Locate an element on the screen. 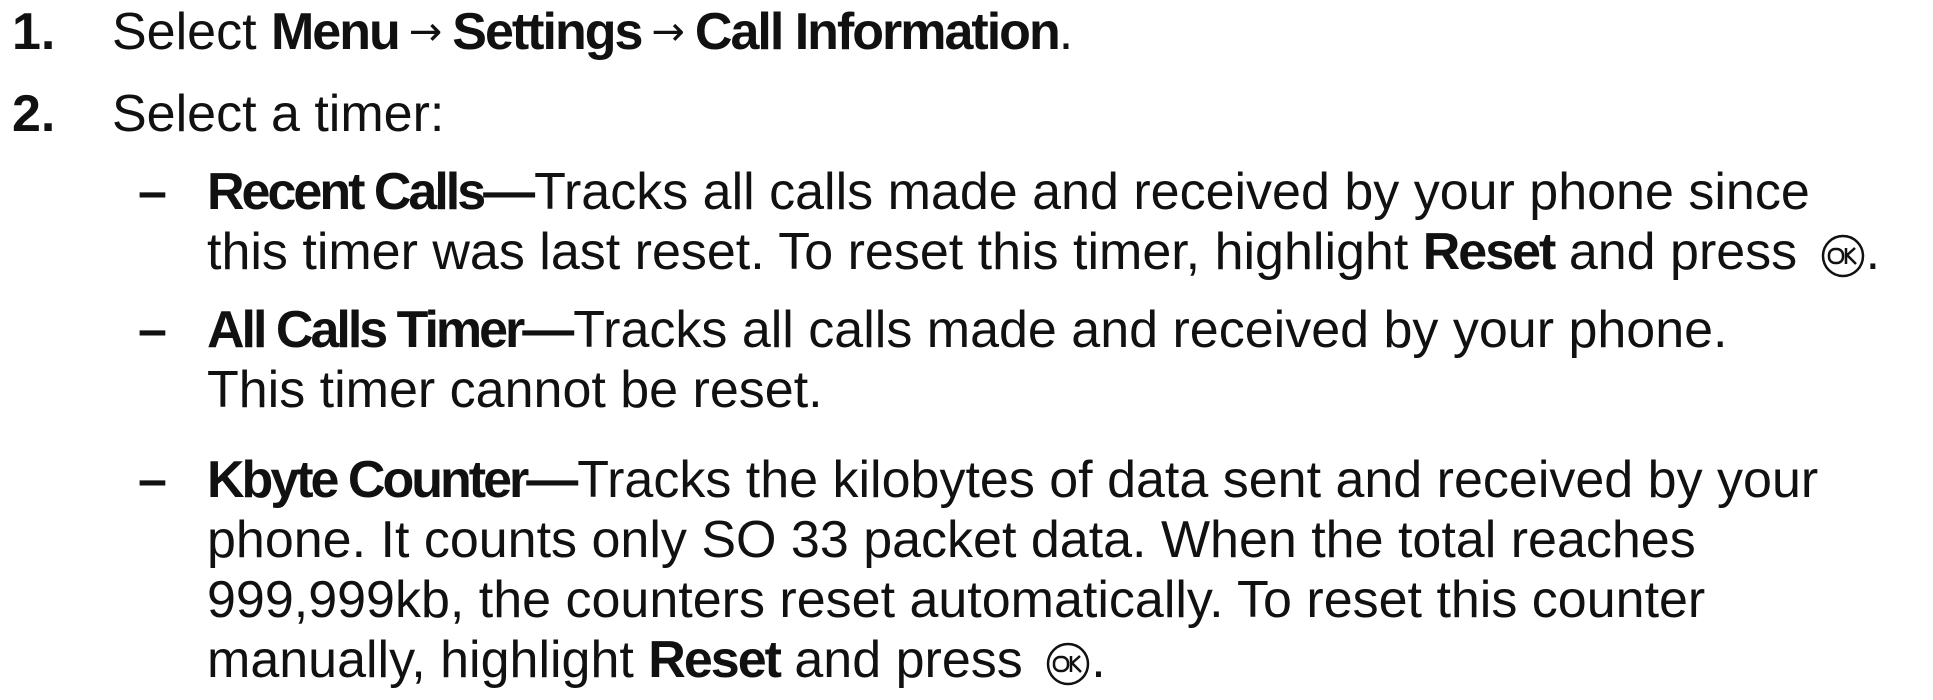  timer-term: Kbyte Counter— is located at coordinates (392, 480).